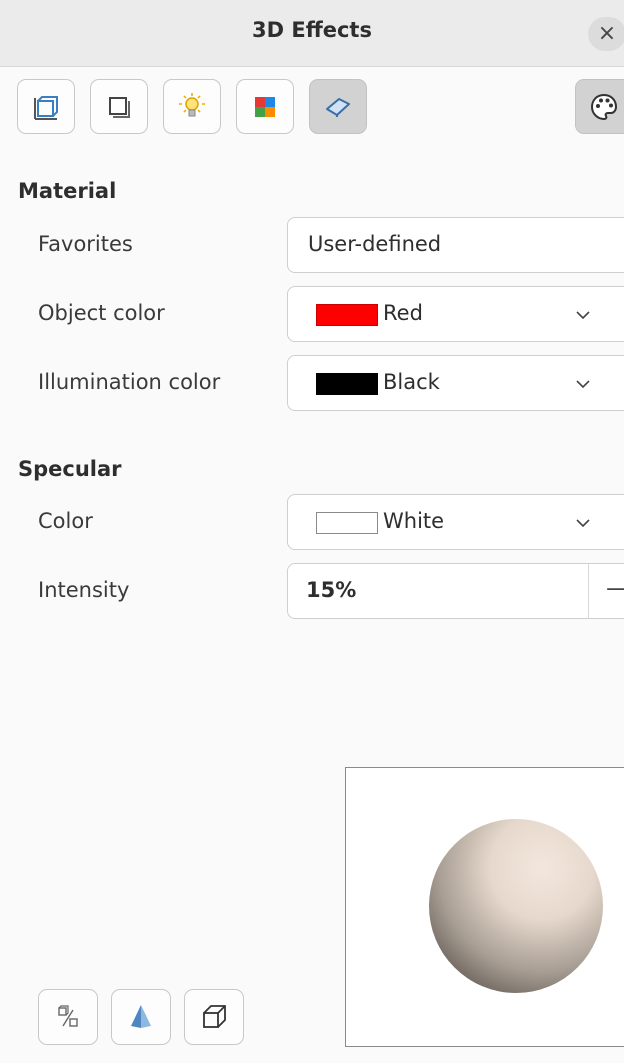 The width and height of the screenshot is (624, 1063). I want to click on textures-button, so click(265, 106).